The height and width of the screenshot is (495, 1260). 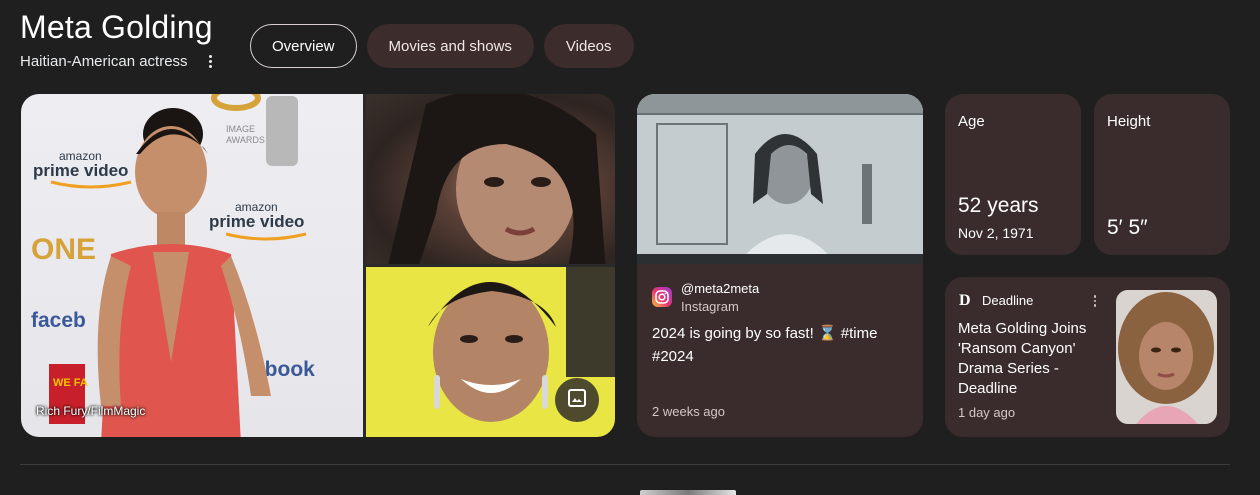 I want to click on set-monitor-illustration, so click(x=780, y=179).